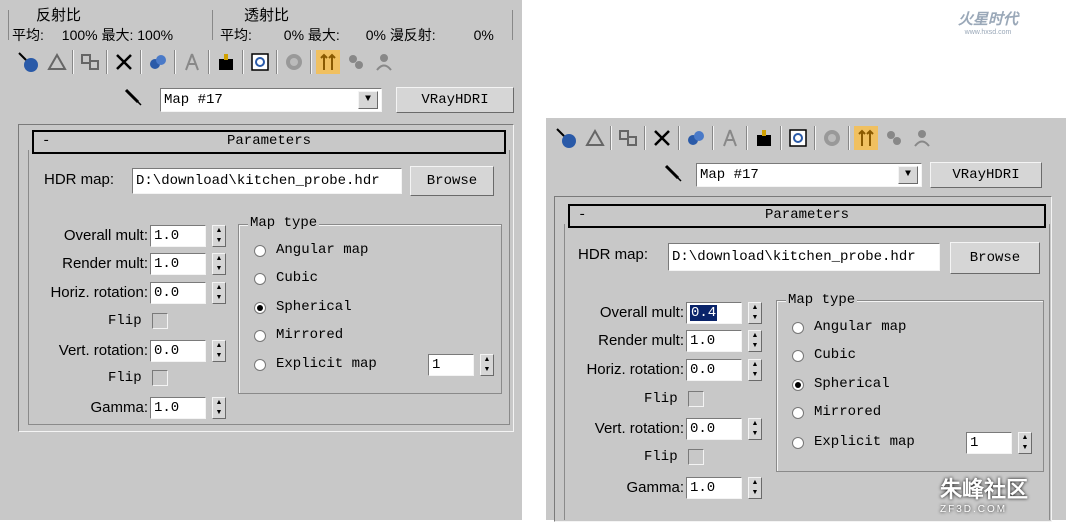  I want to click on overall-mult-label: Overall mult:, so click(641, 312).